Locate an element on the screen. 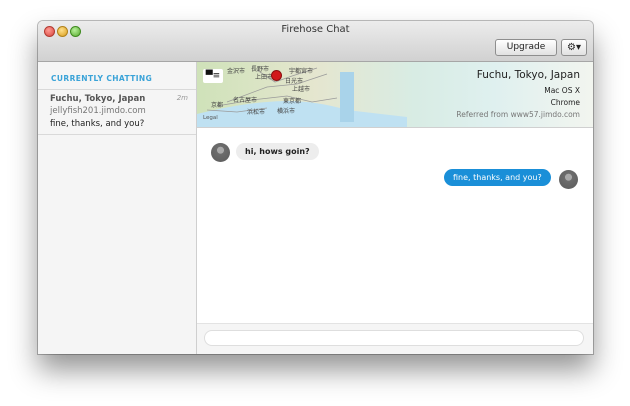 Image resolution: width=630 pixels, height=406 pixels. gear-icon: ⚙▾ is located at coordinates (574, 47).